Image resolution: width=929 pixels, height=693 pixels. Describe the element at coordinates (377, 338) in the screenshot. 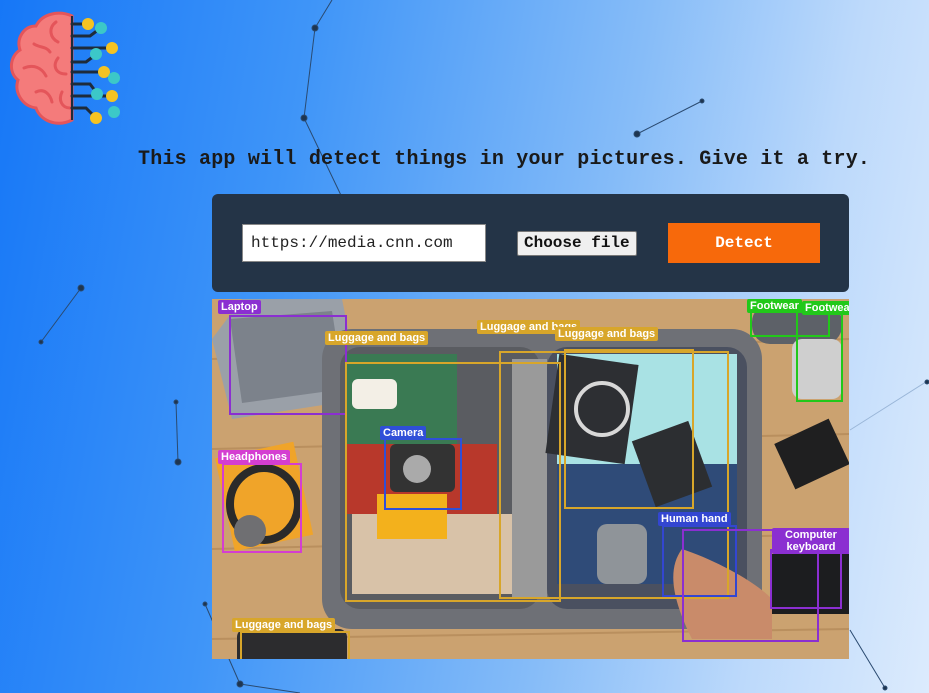

I see `detection-label-luggage-left: Luggage and bags` at that location.